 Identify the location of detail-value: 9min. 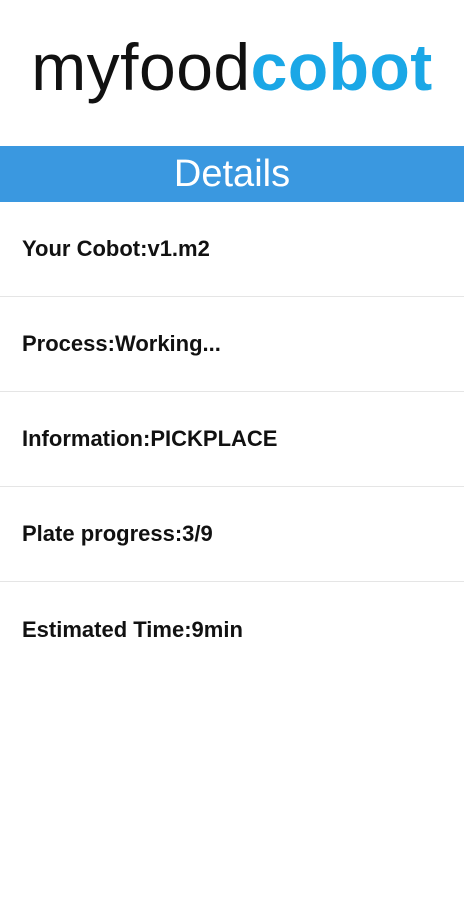
(217, 629).